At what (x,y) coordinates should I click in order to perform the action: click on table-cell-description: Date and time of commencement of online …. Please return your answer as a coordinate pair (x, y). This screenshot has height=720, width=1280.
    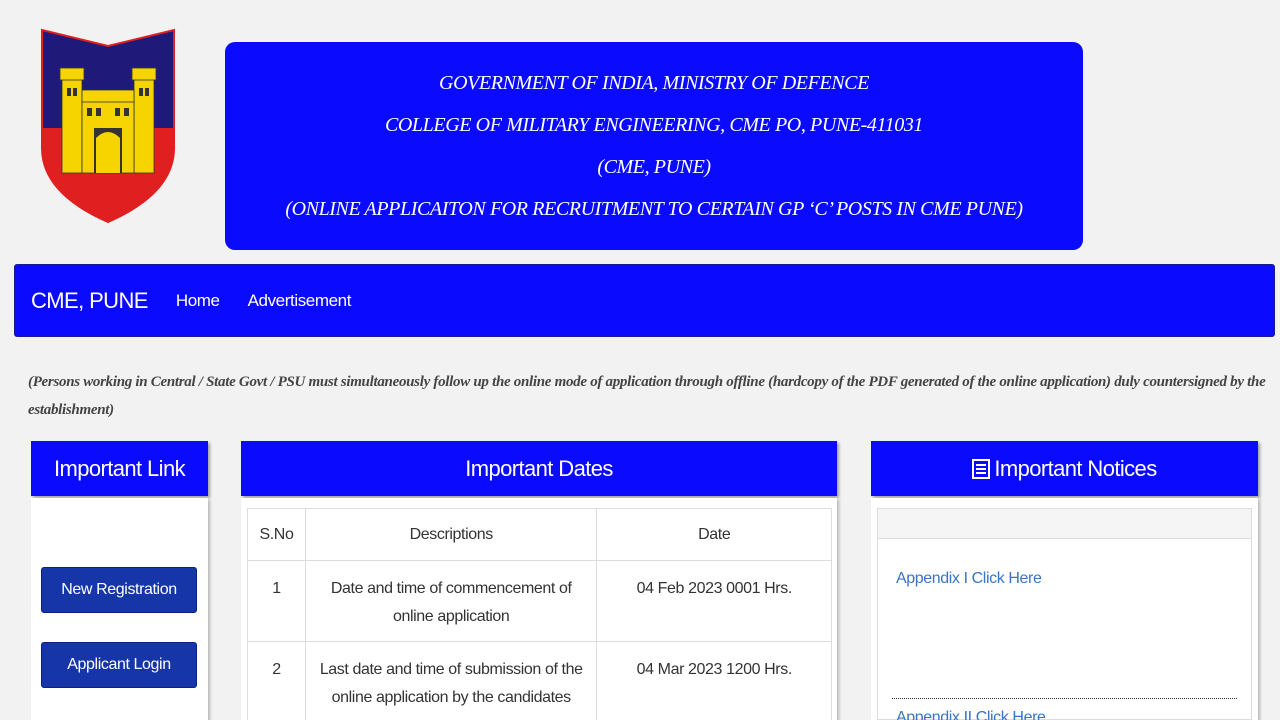
    Looking at the image, I should click on (451, 601).